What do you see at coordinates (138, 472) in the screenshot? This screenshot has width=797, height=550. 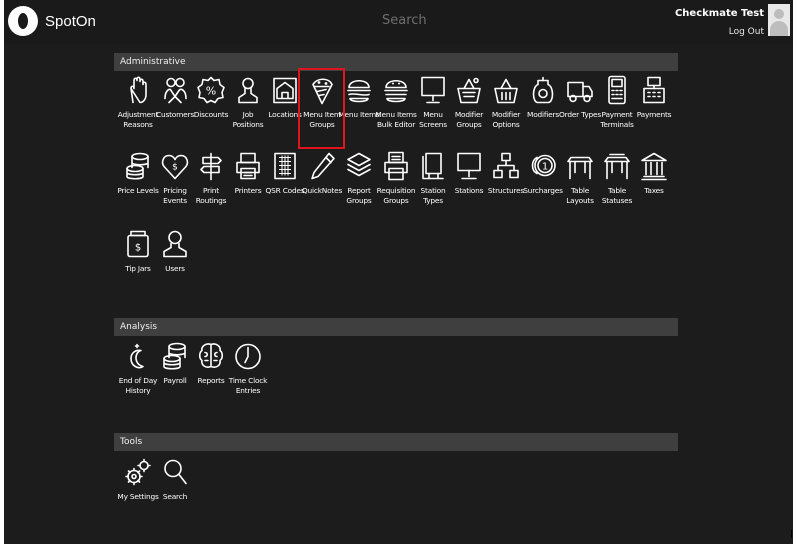 I see `gears-icon` at bounding box center [138, 472].